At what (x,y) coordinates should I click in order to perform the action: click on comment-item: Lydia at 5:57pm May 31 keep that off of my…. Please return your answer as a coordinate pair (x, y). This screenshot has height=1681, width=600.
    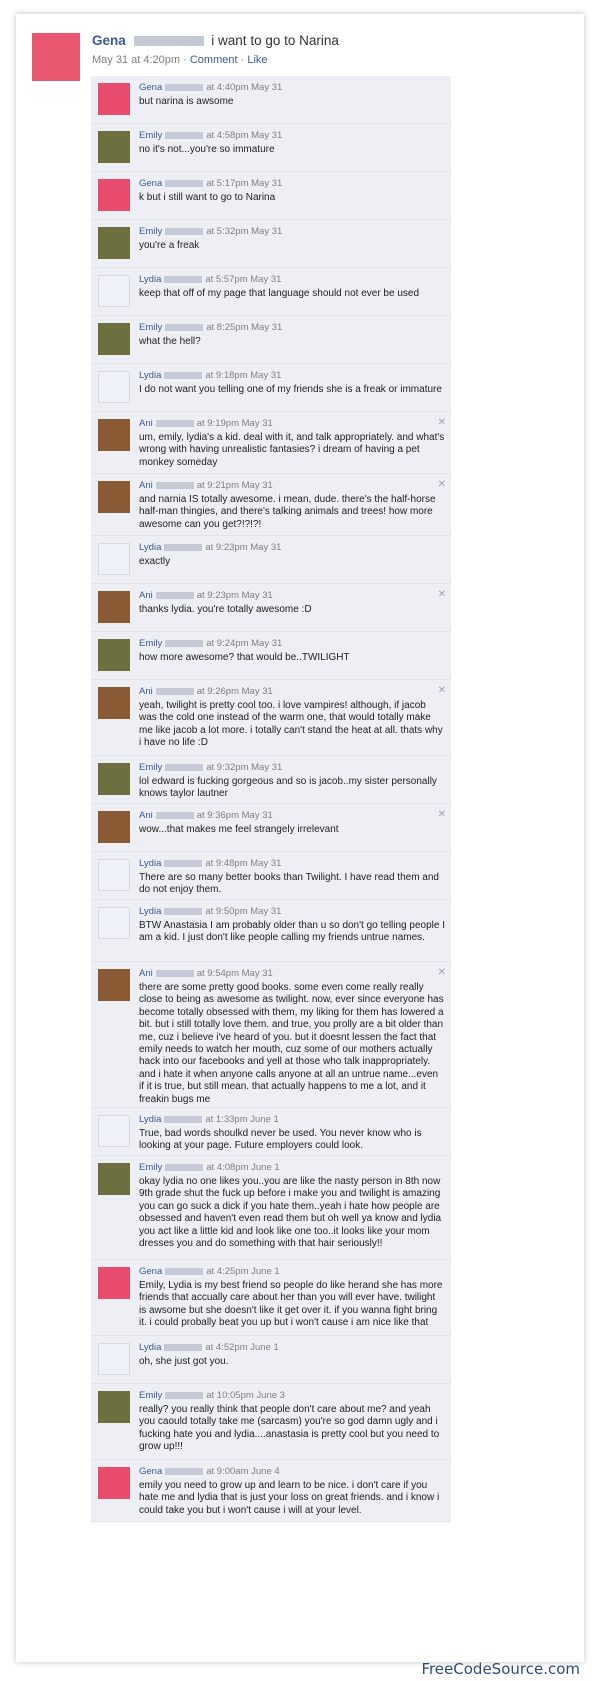
    Looking at the image, I should click on (271, 292).